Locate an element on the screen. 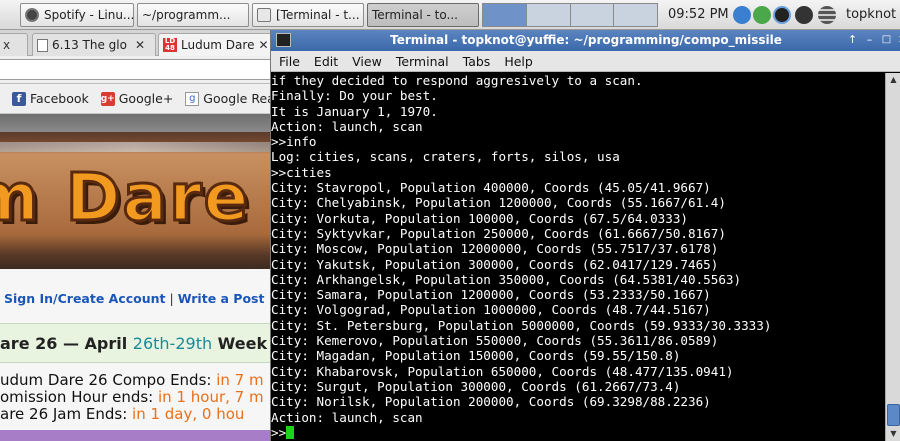 Image resolution: width=900 pixels, height=441 pixels. deadline-value: in 1 day, 0 hou is located at coordinates (188, 414).